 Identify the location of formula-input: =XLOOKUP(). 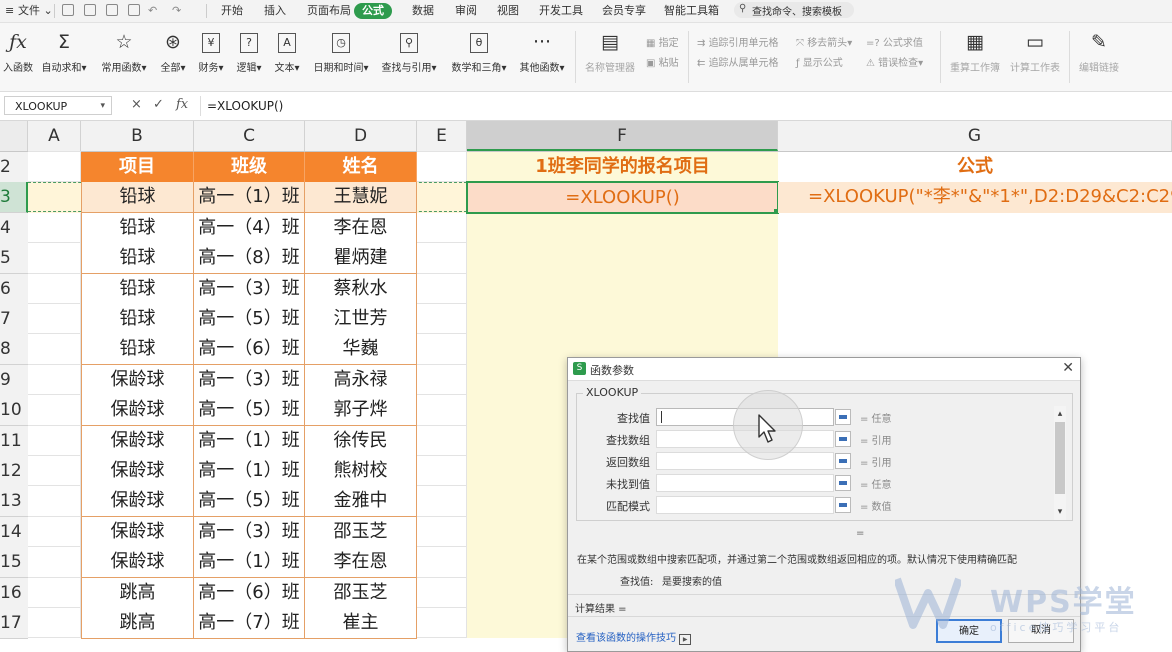
(686, 106).